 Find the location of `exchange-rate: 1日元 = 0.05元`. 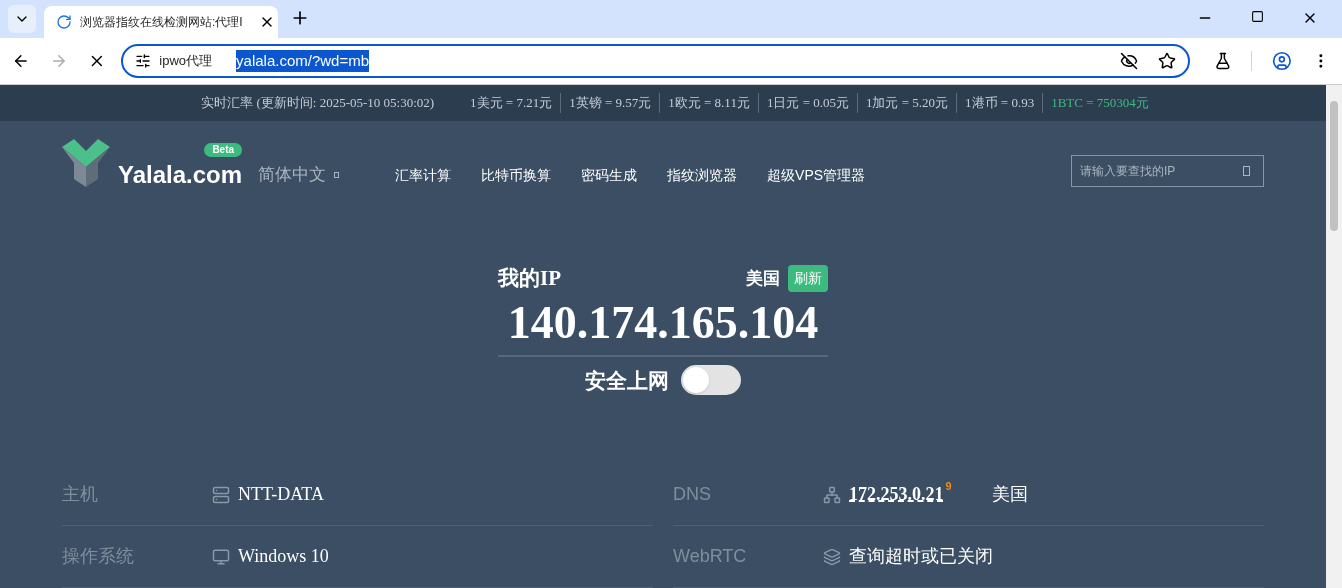

exchange-rate: 1日元 = 0.05元 is located at coordinates (807, 103).